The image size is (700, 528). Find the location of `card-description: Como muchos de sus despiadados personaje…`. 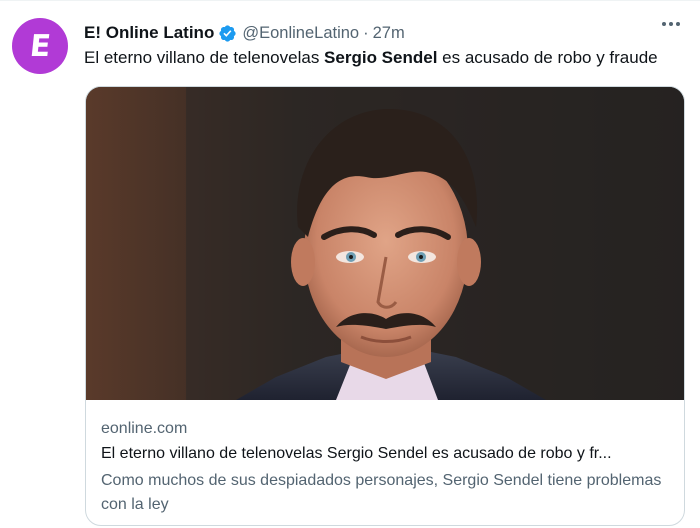

card-description: Como muchos de sus despiadados personaje… is located at coordinates (381, 492).